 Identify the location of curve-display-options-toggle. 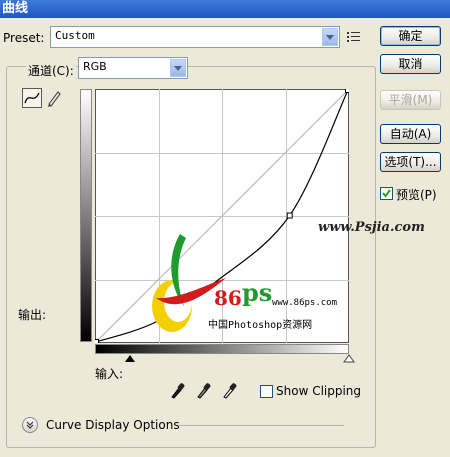
(30, 425).